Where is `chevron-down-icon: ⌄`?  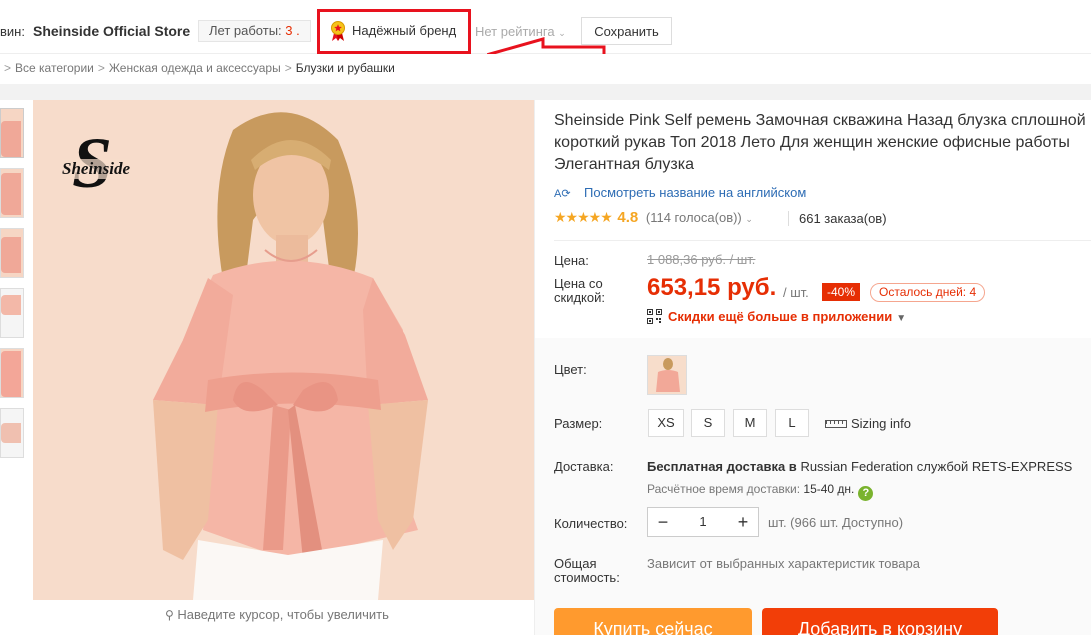
chevron-down-icon: ⌄ is located at coordinates (749, 219).